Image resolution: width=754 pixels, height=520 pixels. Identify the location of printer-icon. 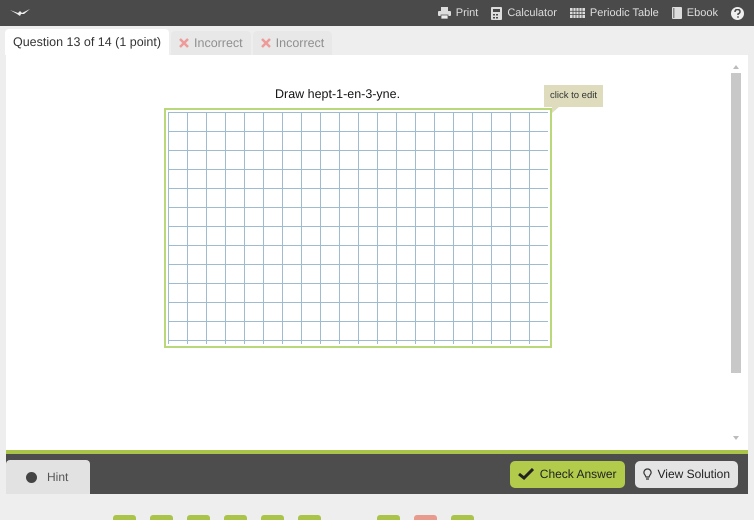
(444, 13).